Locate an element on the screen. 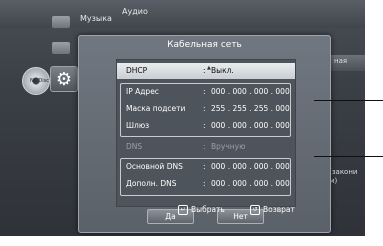 This screenshot has height=246, width=383. category-audio: Аудио is located at coordinates (135, 11).